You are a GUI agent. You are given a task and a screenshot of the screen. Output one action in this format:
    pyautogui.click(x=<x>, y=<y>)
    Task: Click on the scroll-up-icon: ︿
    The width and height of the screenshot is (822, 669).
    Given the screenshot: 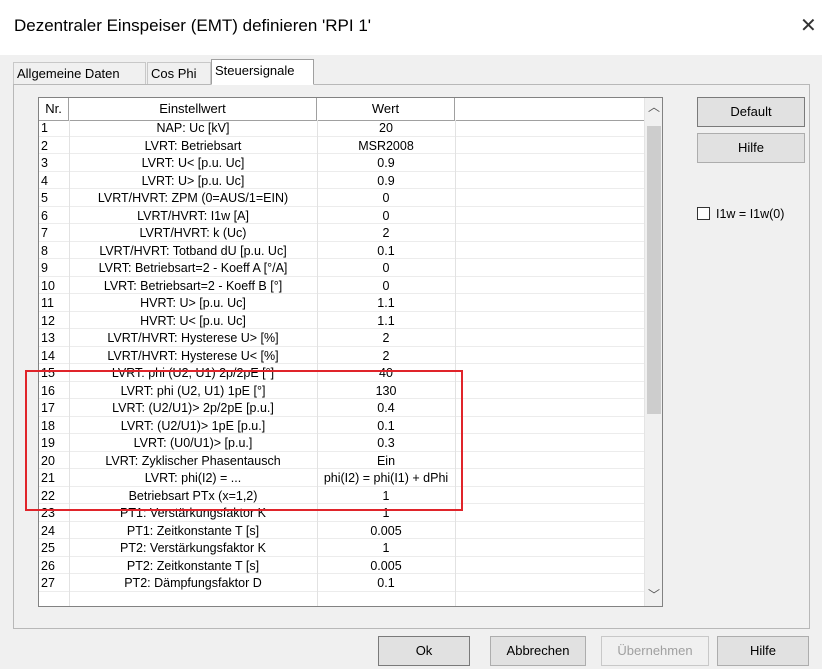 What is the action you would take?
    pyautogui.click(x=653, y=107)
    